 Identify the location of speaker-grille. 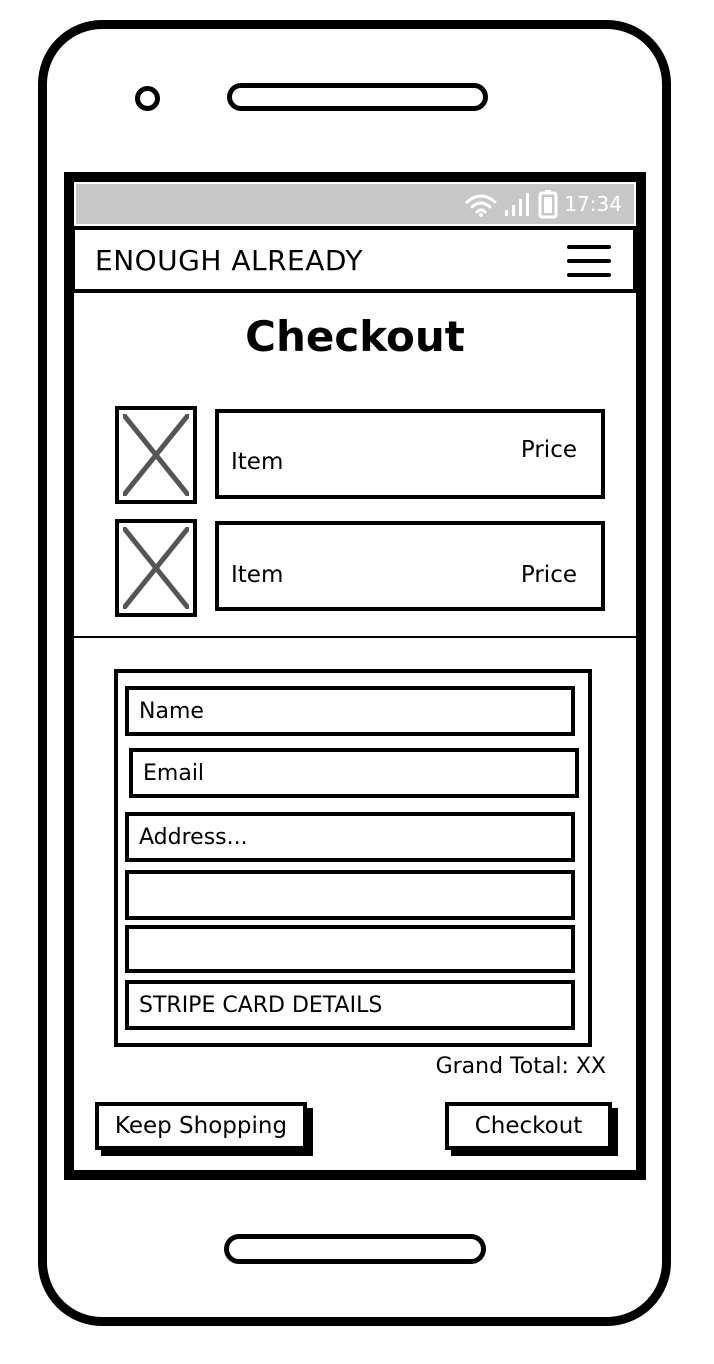
(357, 97).